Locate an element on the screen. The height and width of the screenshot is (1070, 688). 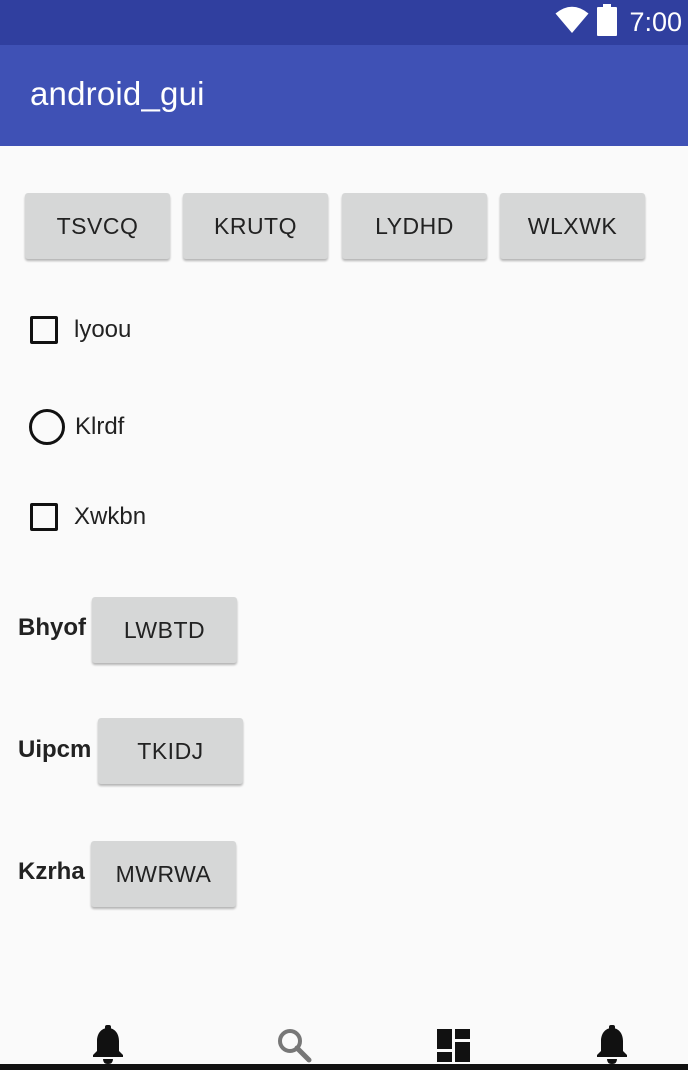
option-klrdf: Klrdf is located at coordinates (76, 427).